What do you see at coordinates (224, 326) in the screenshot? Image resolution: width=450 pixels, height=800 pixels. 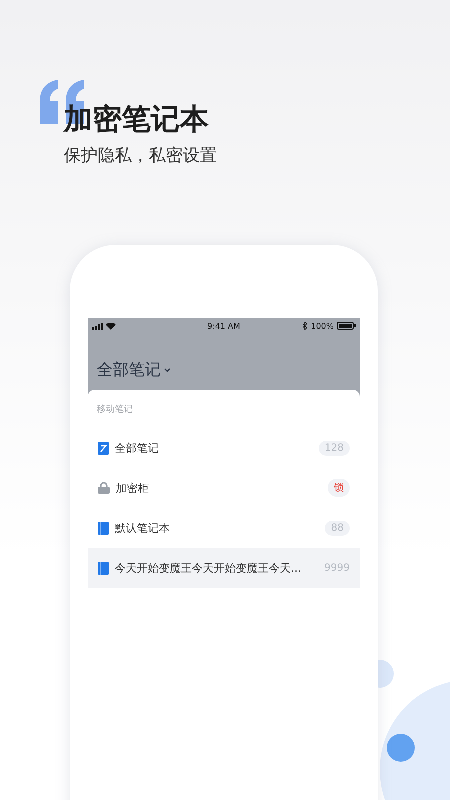 I see `status-time: 9:41 AM` at bounding box center [224, 326].